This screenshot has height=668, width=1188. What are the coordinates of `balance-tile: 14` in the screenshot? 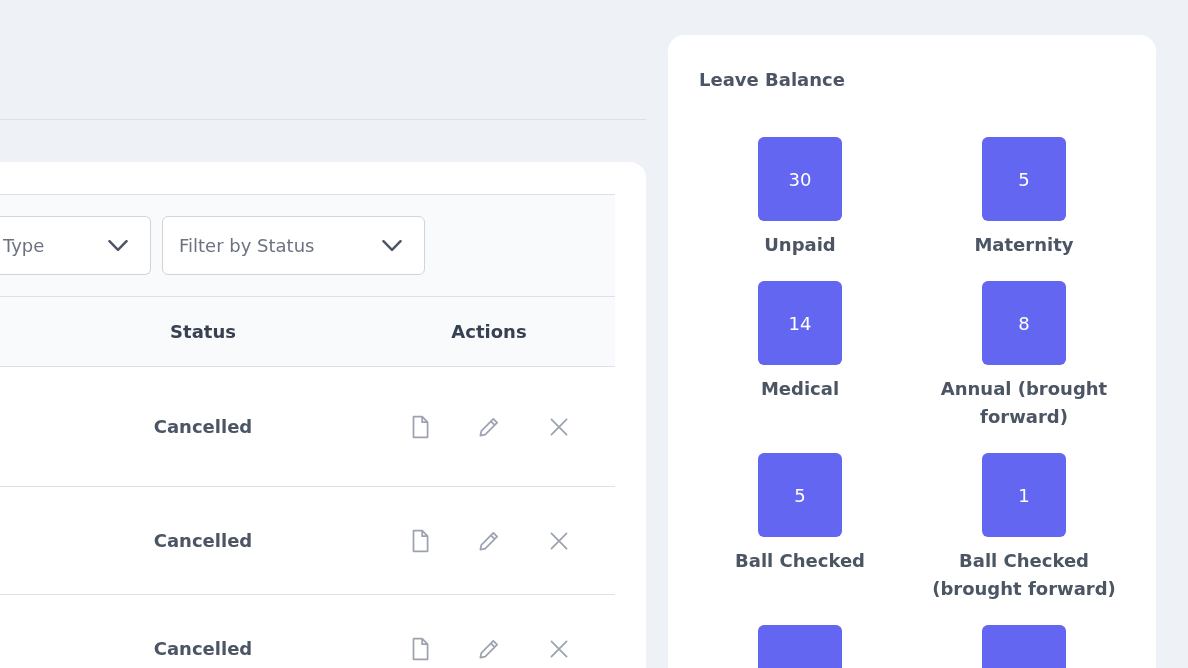 It's located at (800, 323).